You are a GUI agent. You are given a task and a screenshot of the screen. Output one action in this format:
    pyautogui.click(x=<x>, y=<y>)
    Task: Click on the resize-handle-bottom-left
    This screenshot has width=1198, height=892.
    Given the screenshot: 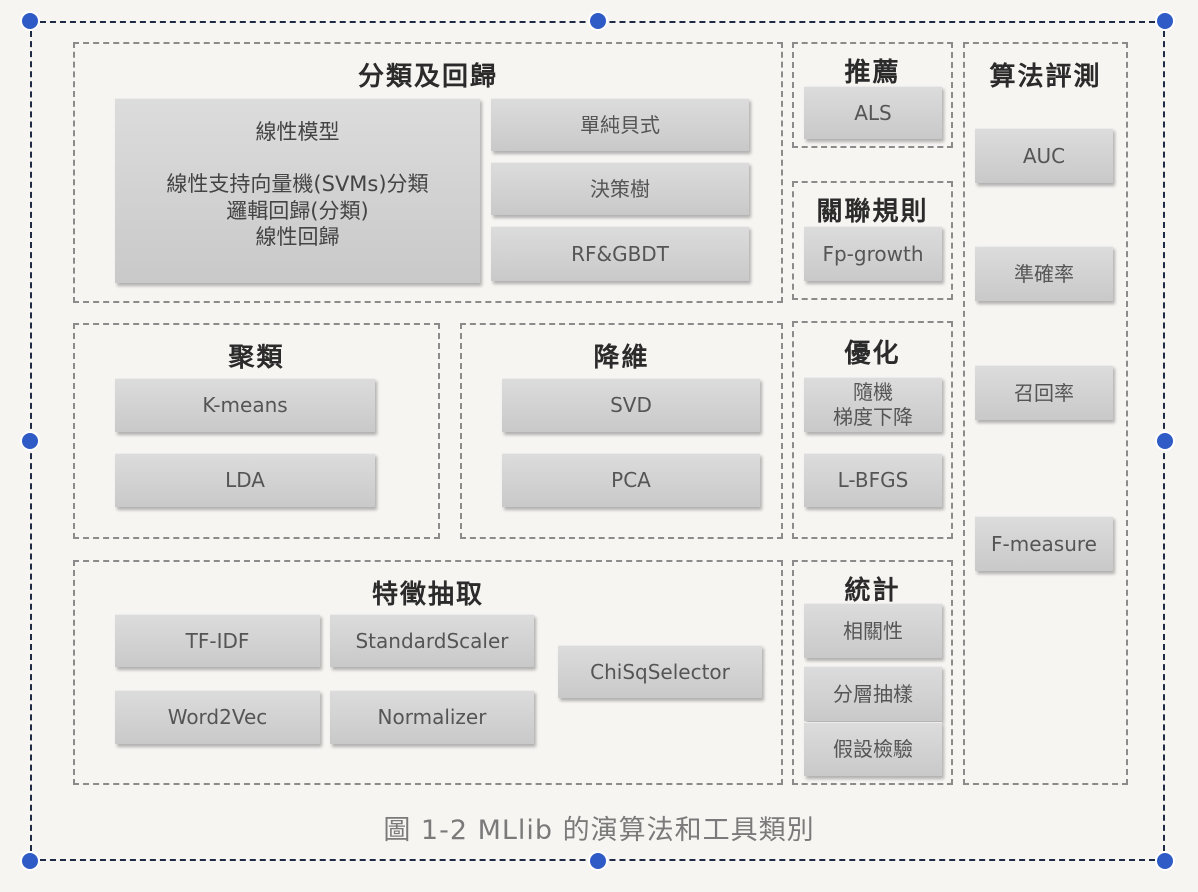 What is the action you would take?
    pyautogui.click(x=30, y=861)
    